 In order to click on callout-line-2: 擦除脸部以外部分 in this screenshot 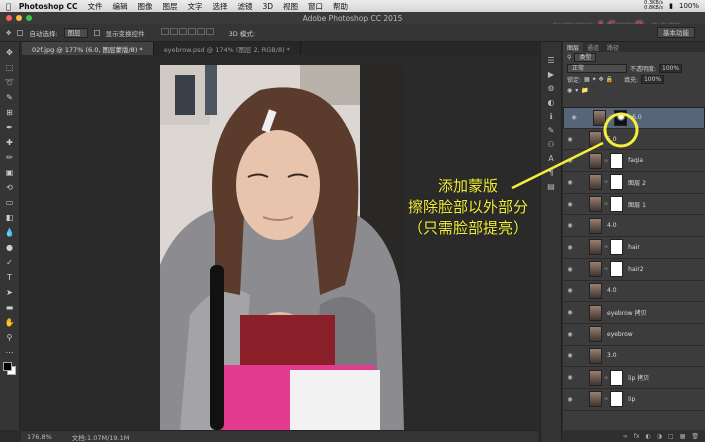, I will do `click(468, 207)`.